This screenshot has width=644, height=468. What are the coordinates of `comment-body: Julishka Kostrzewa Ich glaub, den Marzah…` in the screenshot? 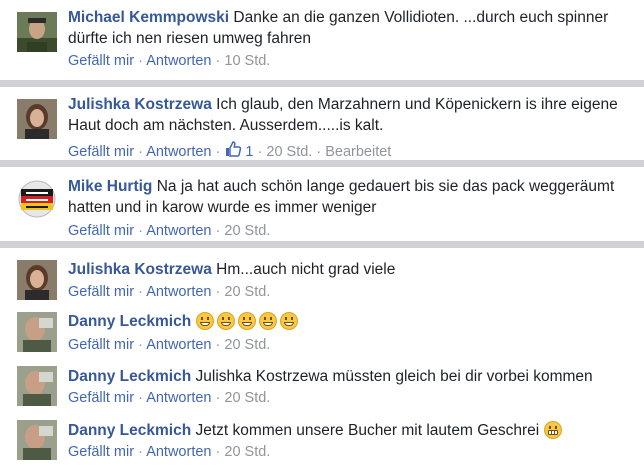 It's located at (350, 115).